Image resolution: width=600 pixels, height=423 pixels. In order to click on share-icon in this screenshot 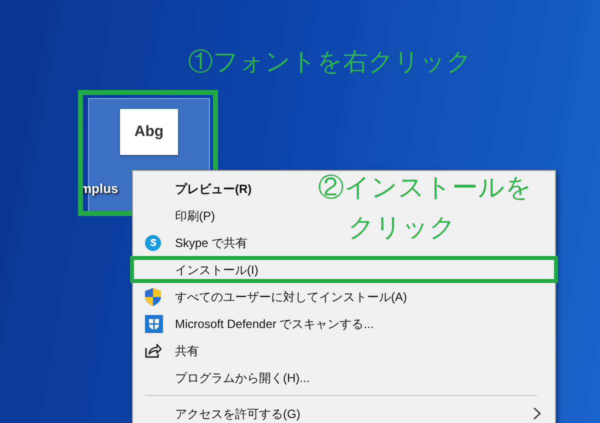, I will do `click(153, 350)`.